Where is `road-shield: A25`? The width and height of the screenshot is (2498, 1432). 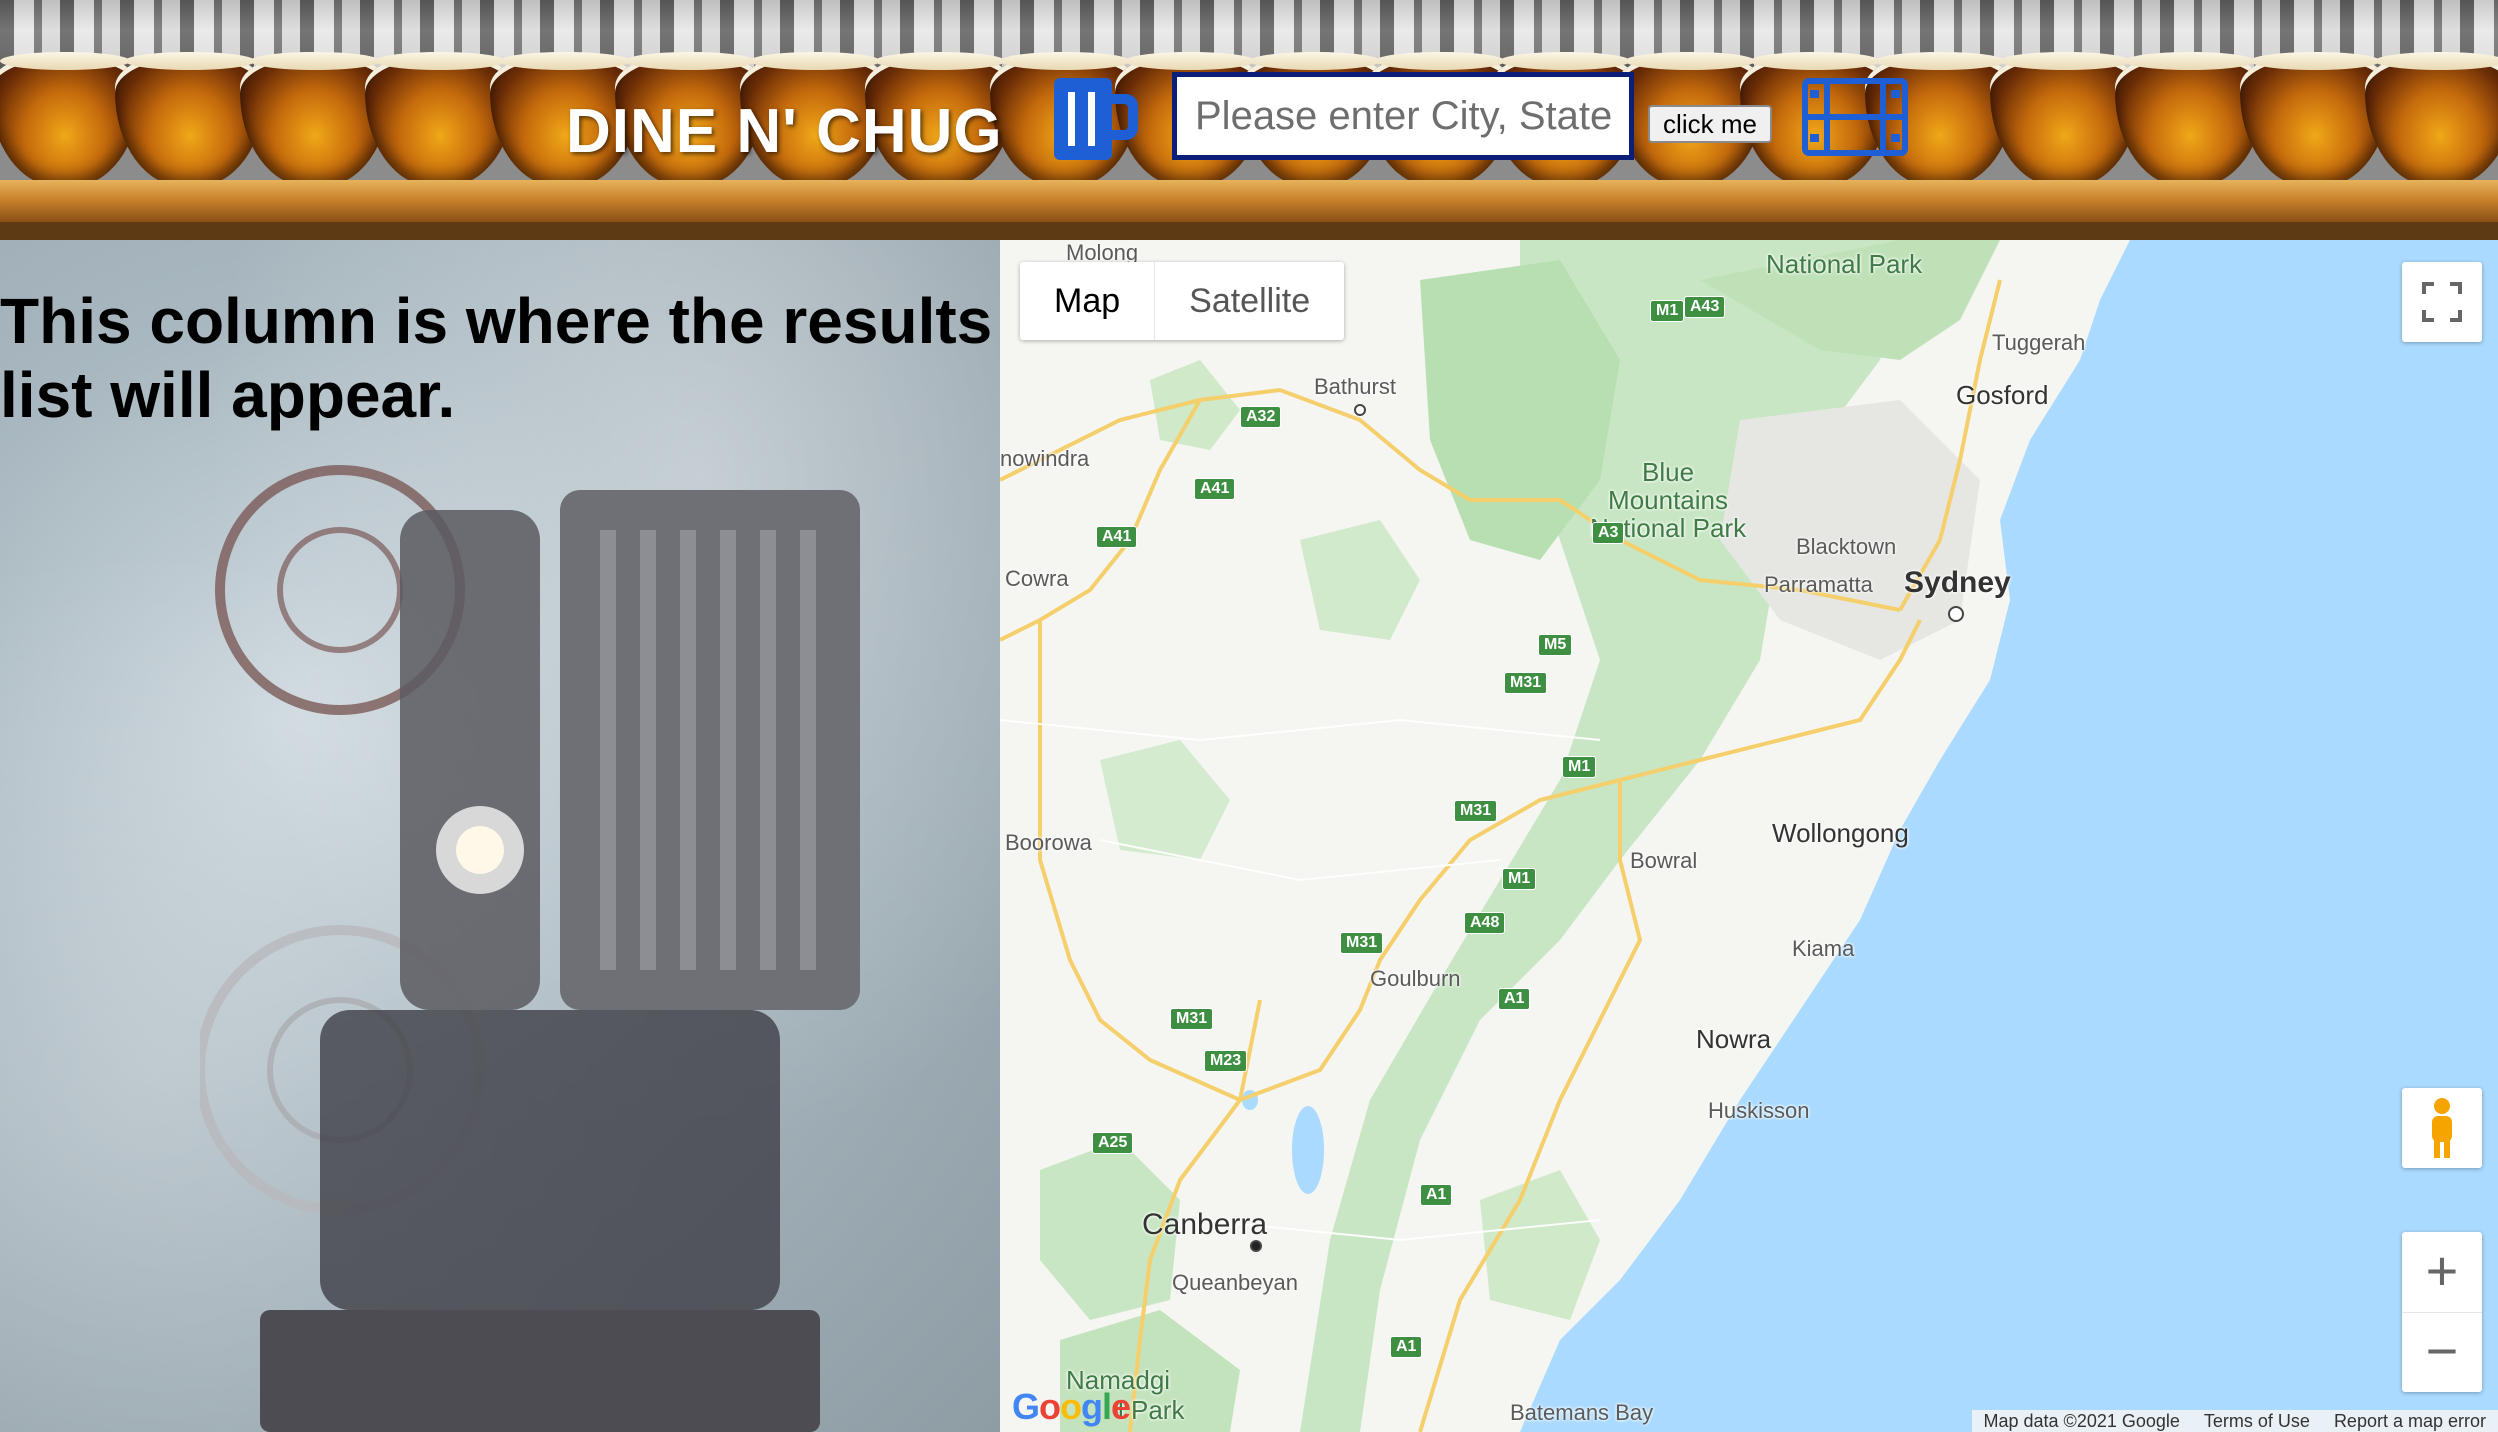 road-shield: A25 is located at coordinates (1113, 1143).